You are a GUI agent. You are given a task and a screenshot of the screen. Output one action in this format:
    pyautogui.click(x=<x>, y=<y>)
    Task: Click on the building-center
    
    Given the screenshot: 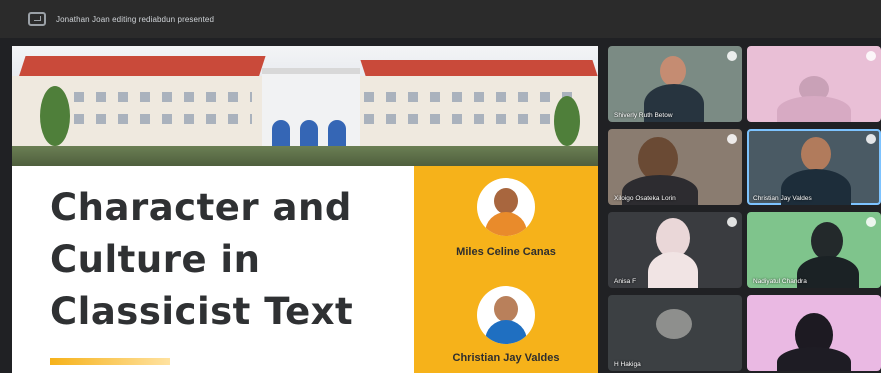 What is the action you would take?
    pyautogui.click(x=311, y=111)
    